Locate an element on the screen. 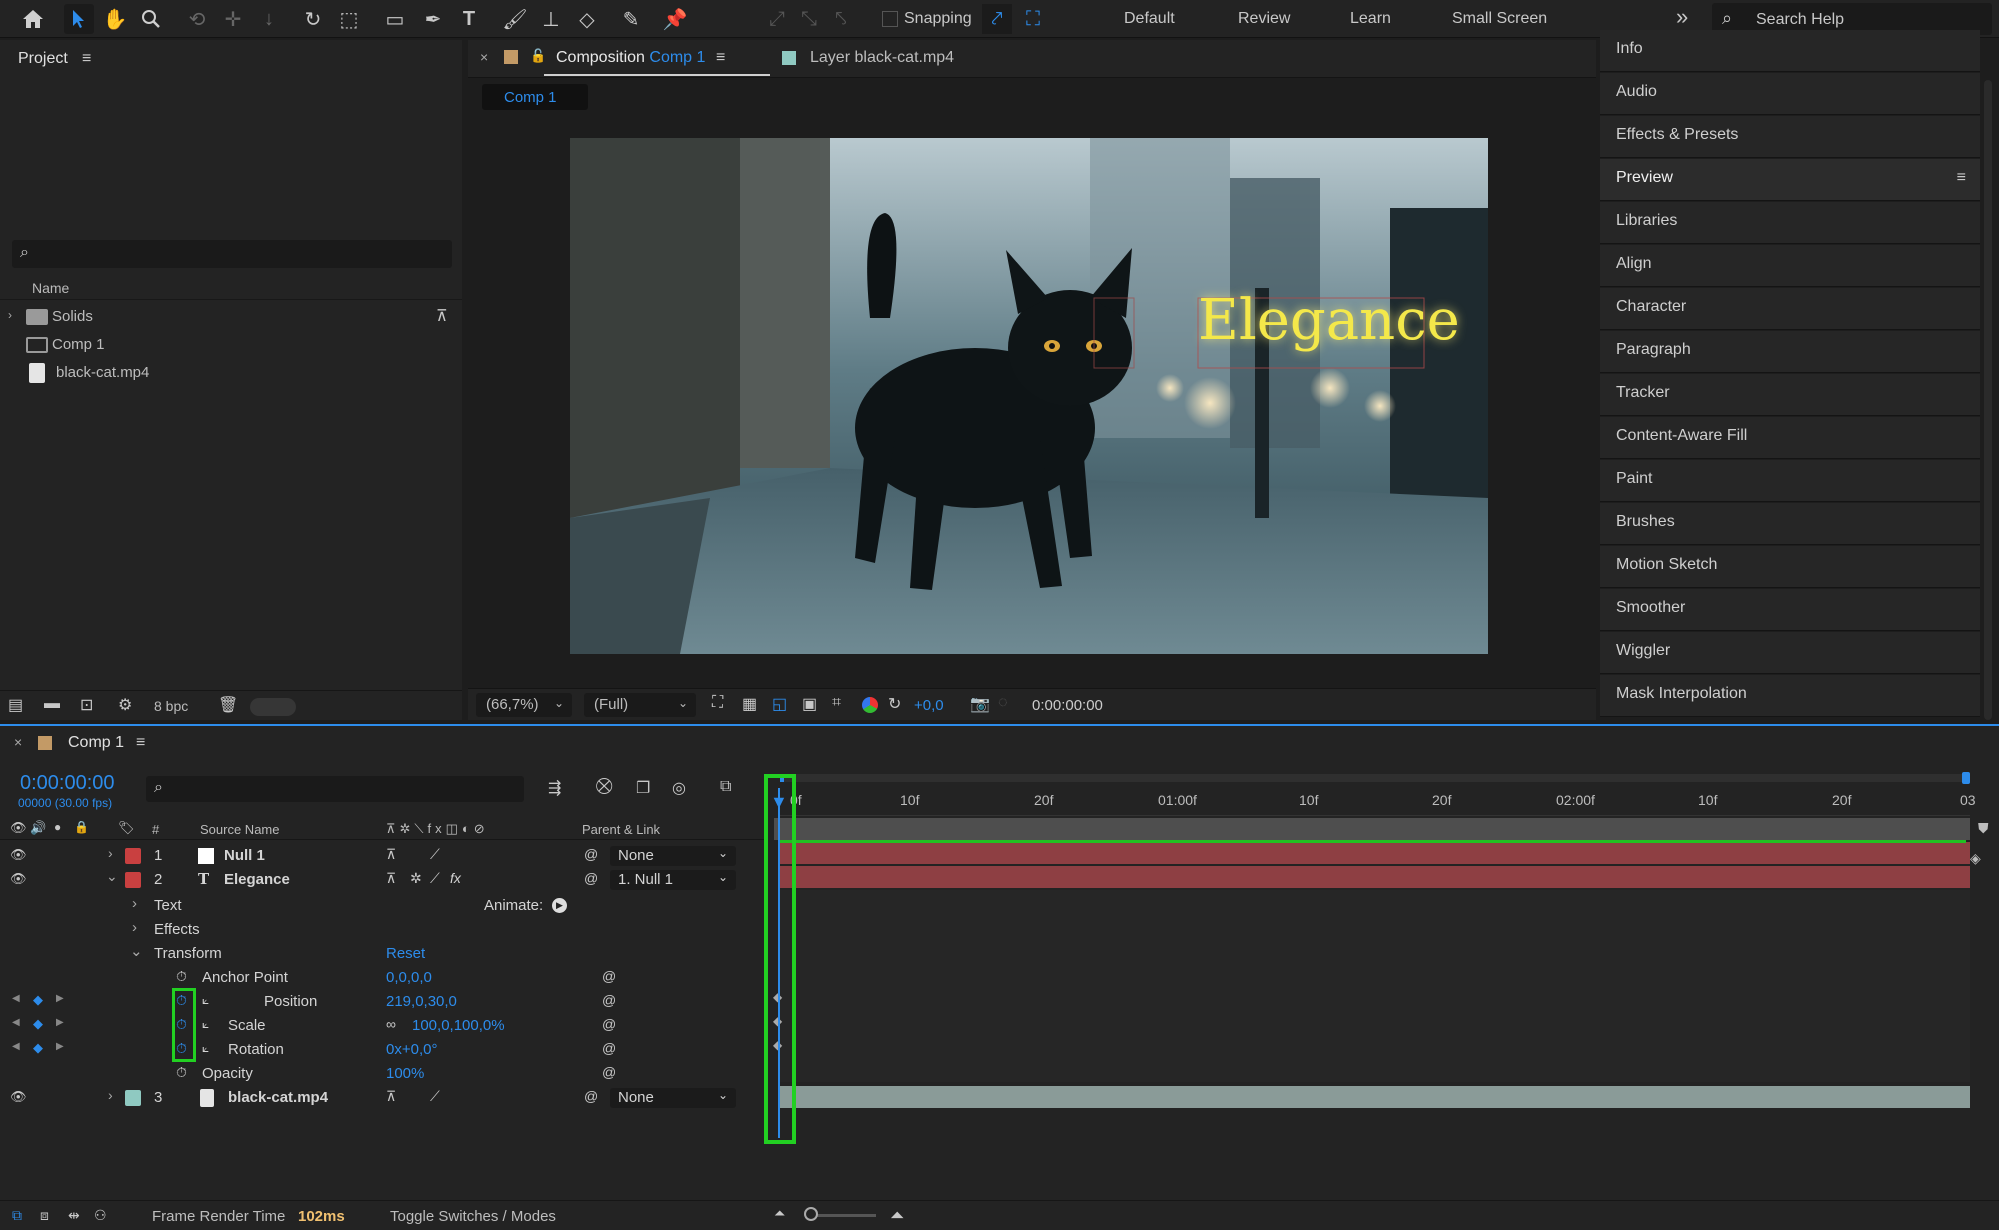 This screenshot has width=1999, height=1230. panel-content-aware-fill: Content-Aware Fill is located at coordinates (1790, 438).